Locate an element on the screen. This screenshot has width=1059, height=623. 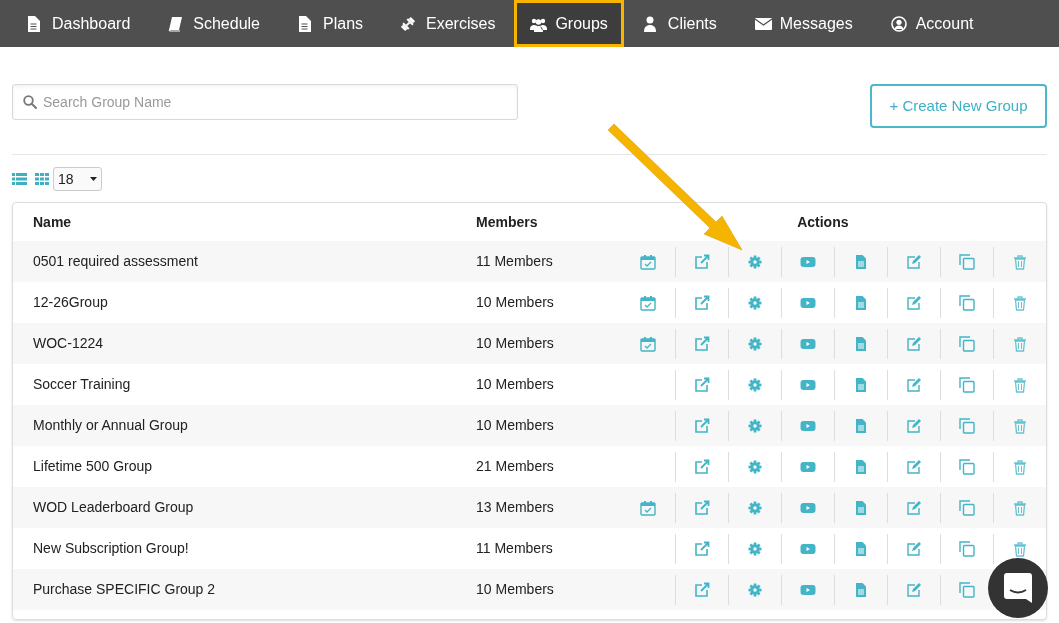
page-size-select: 18 is located at coordinates (77, 179).